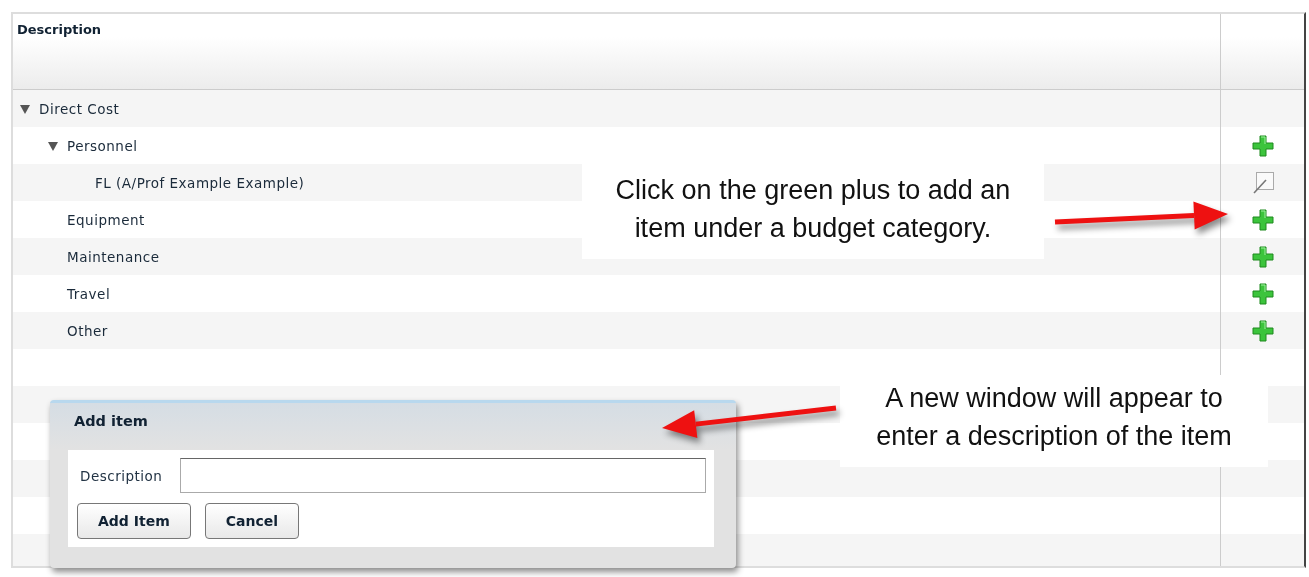 The height and width of the screenshot is (577, 1309). I want to click on tree-item-label: Other, so click(87, 330).